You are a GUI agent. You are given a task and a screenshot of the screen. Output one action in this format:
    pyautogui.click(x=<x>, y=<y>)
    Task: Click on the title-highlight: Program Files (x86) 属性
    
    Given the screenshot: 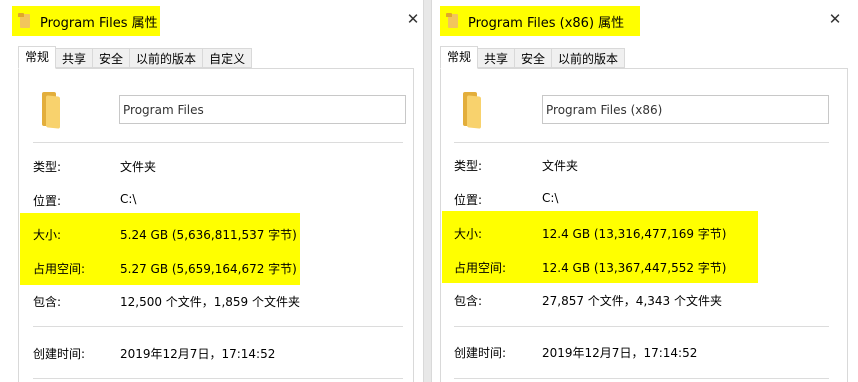 What is the action you would take?
    pyautogui.click(x=540, y=21)
    